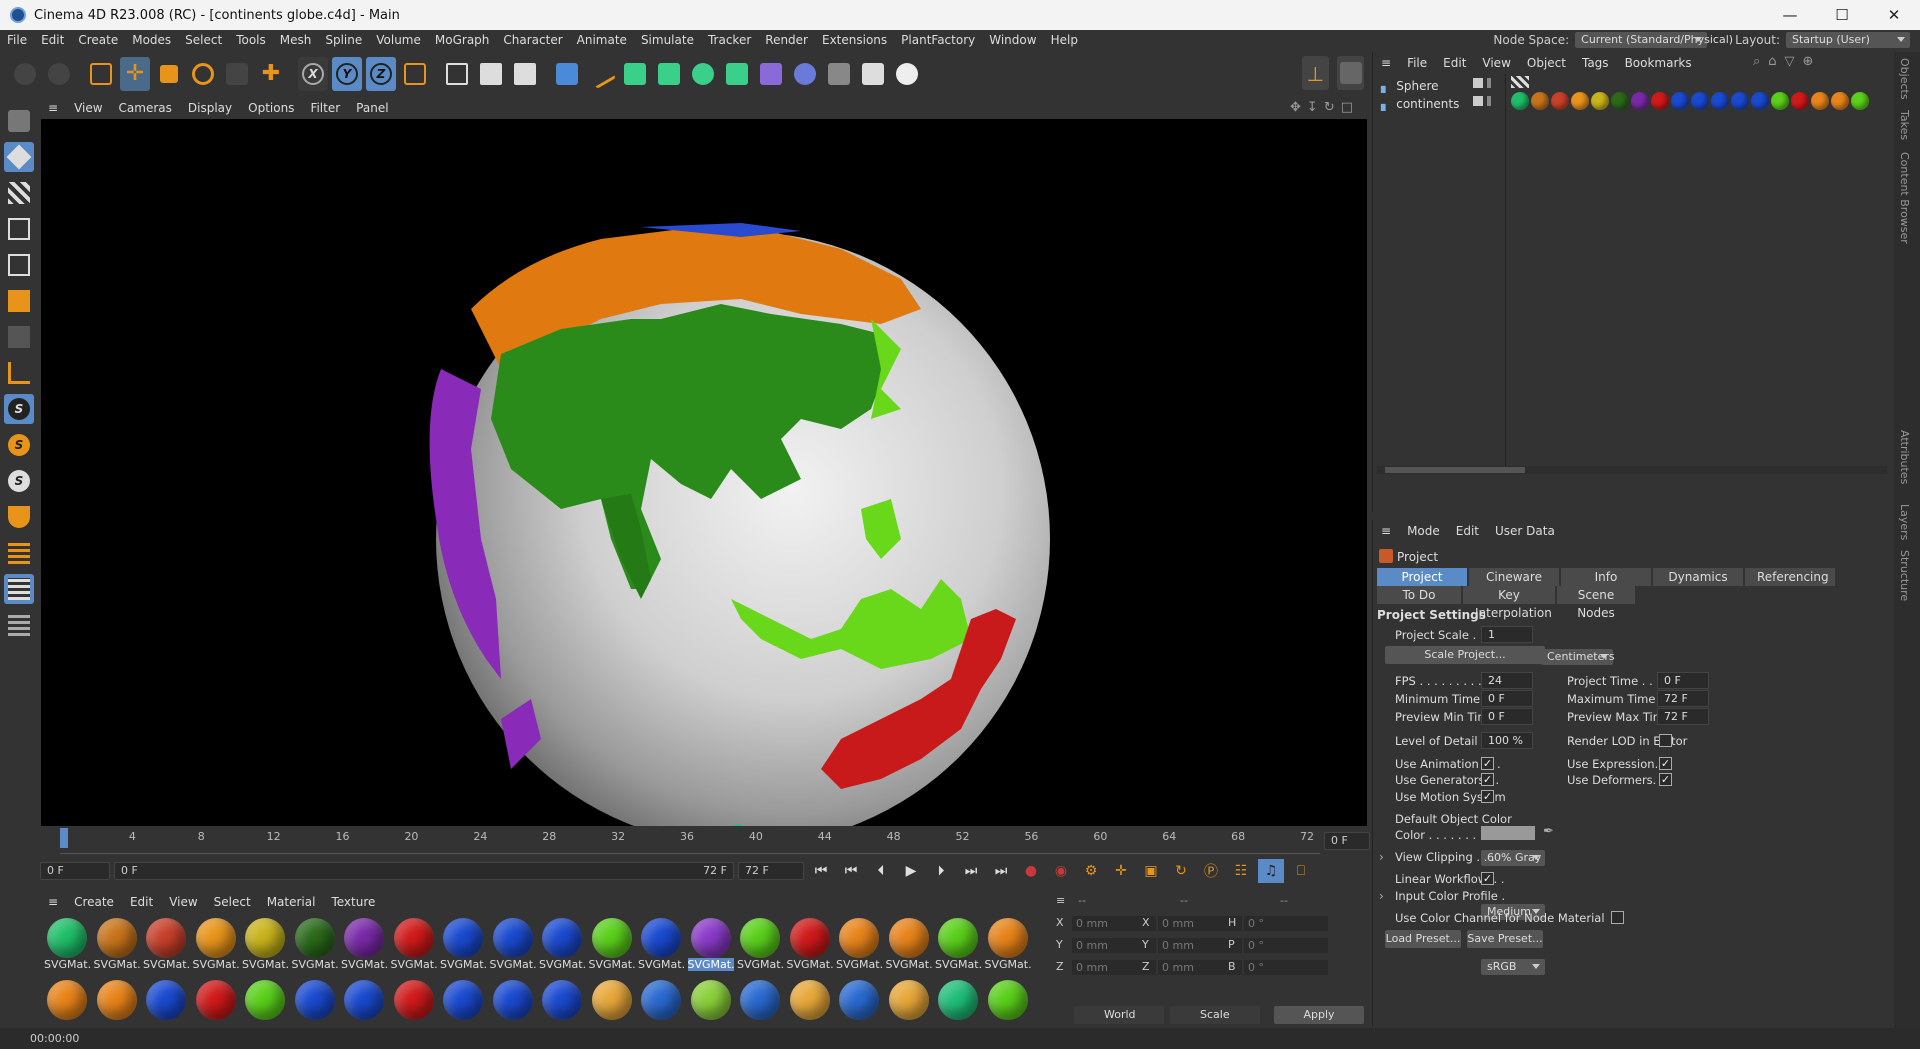 The image size is (1920, 1049). Describe the element at coordinates (1419, 595) in the screenshot. I see `tab-to-do: To Do` at that location.